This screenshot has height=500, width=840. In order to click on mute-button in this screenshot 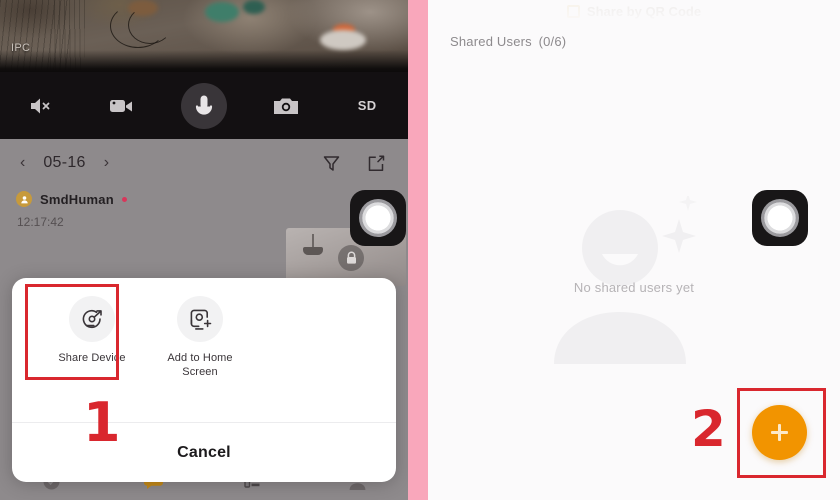, I will do `click(41, 105)`.